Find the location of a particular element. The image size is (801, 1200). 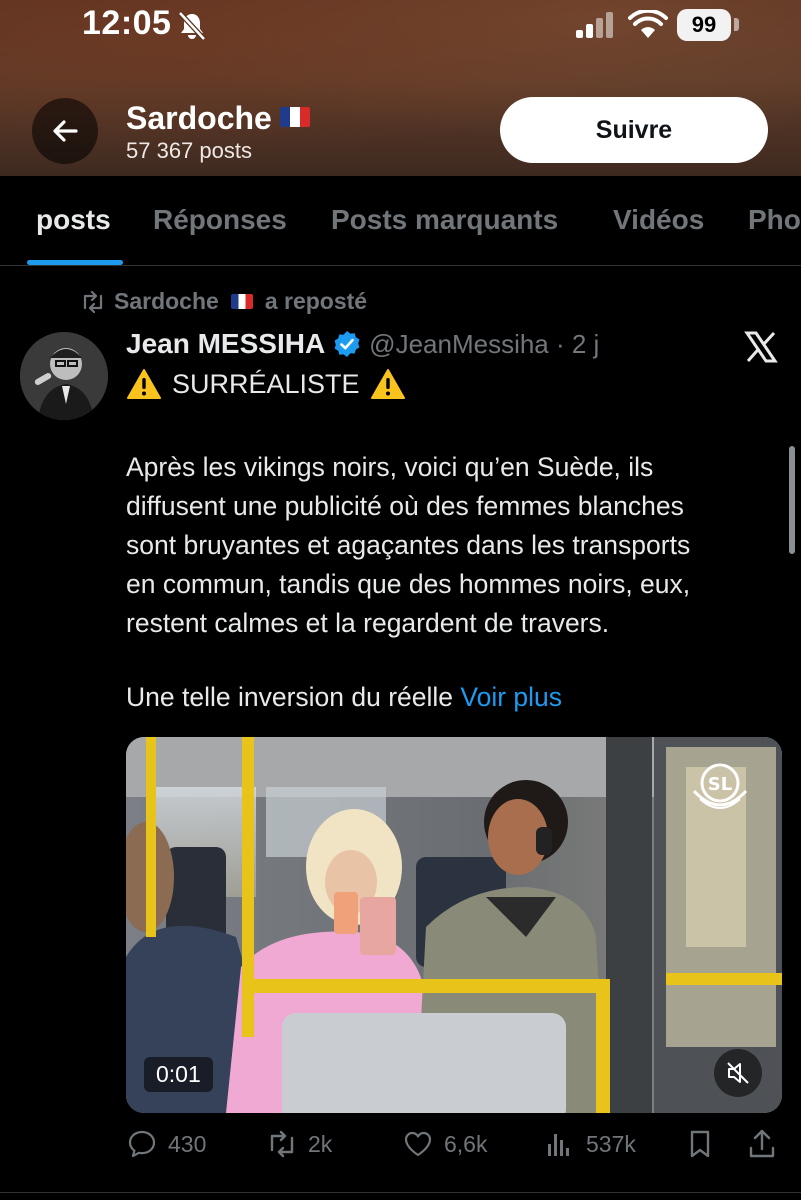

avatar-image is located at coordinates (64, 376).